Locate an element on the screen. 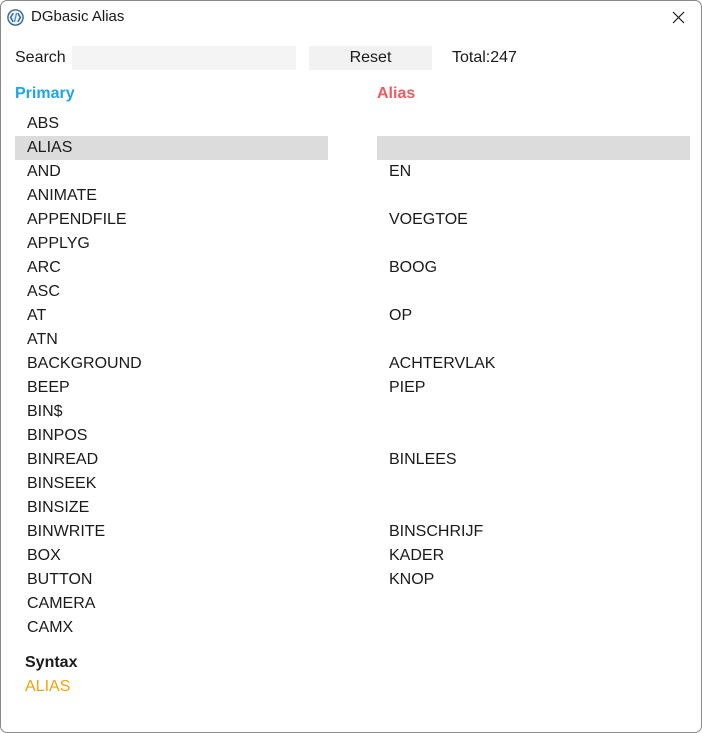  title-bar: DGbasic Alias is located at coordinates (351, 17).